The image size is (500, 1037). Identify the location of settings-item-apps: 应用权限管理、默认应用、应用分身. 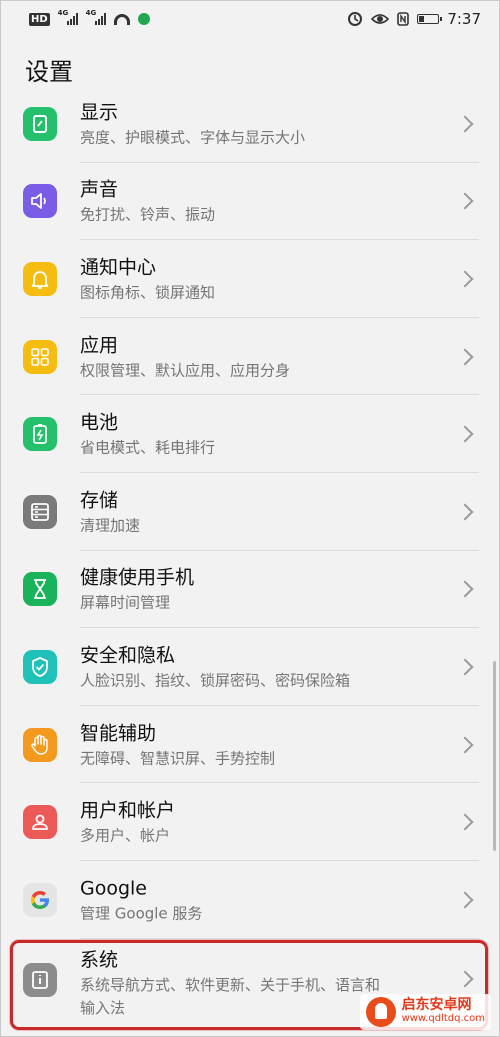
(250, 357).